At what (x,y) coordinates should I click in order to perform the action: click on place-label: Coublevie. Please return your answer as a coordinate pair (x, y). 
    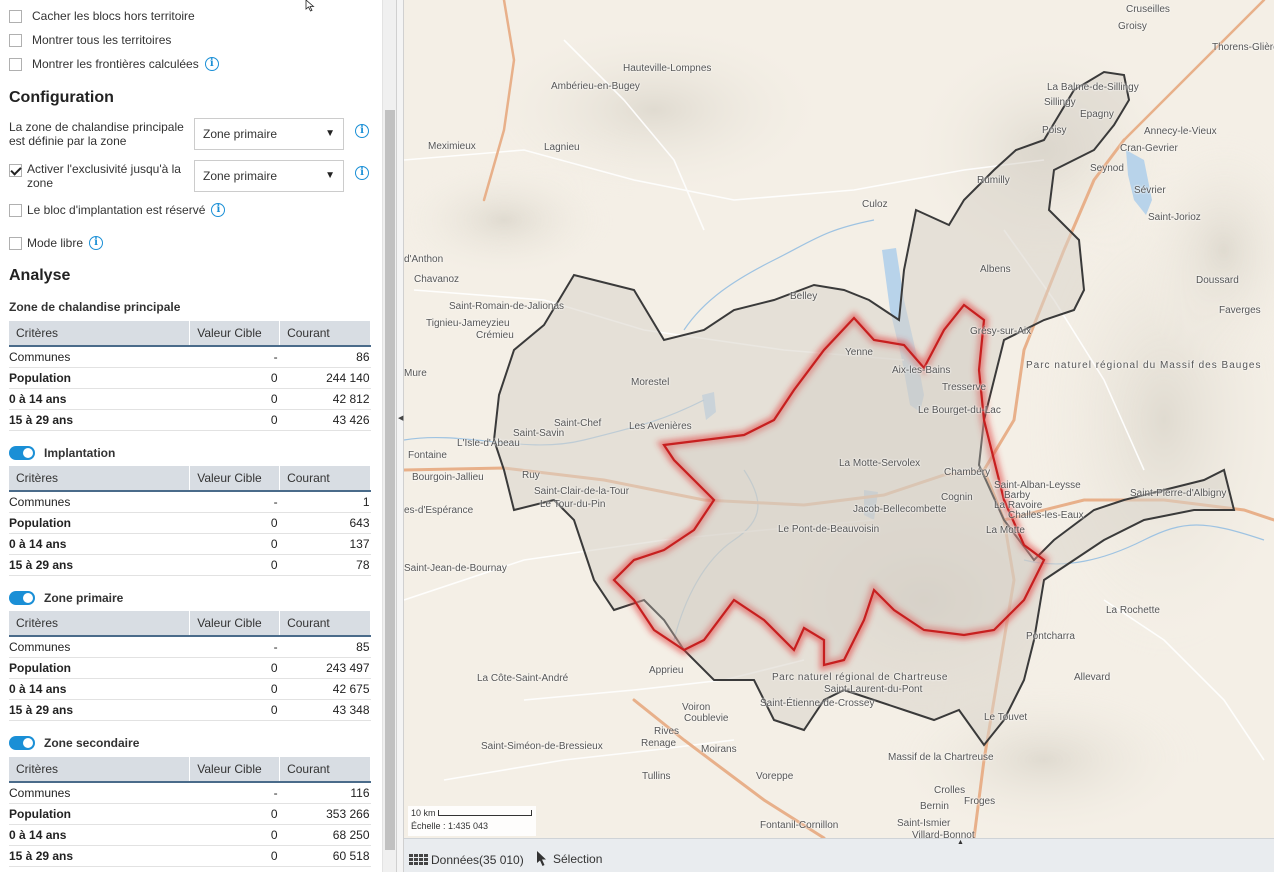
    Looking at the image, I should click on (706, 718).